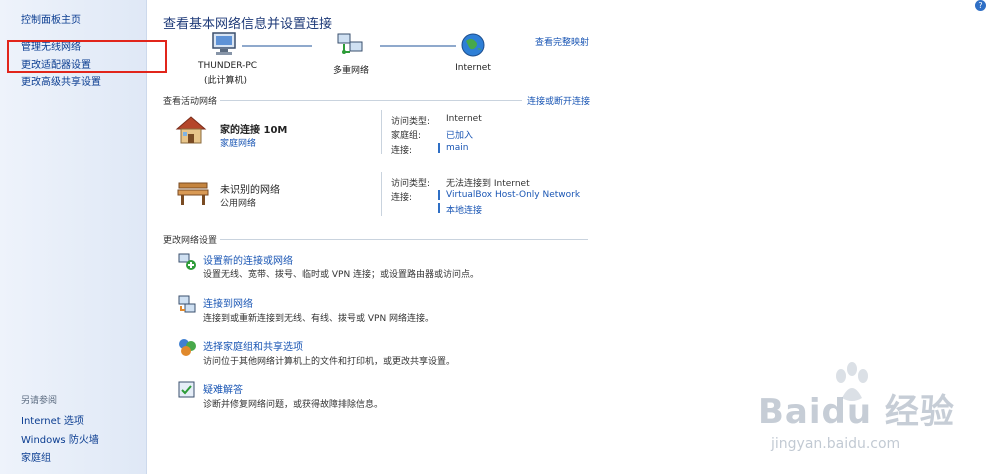  Describe the element at coordinates (61, 80) in the screenshot. I see `change-advanced-sharing-link: 更改高级共享设置` at that location.